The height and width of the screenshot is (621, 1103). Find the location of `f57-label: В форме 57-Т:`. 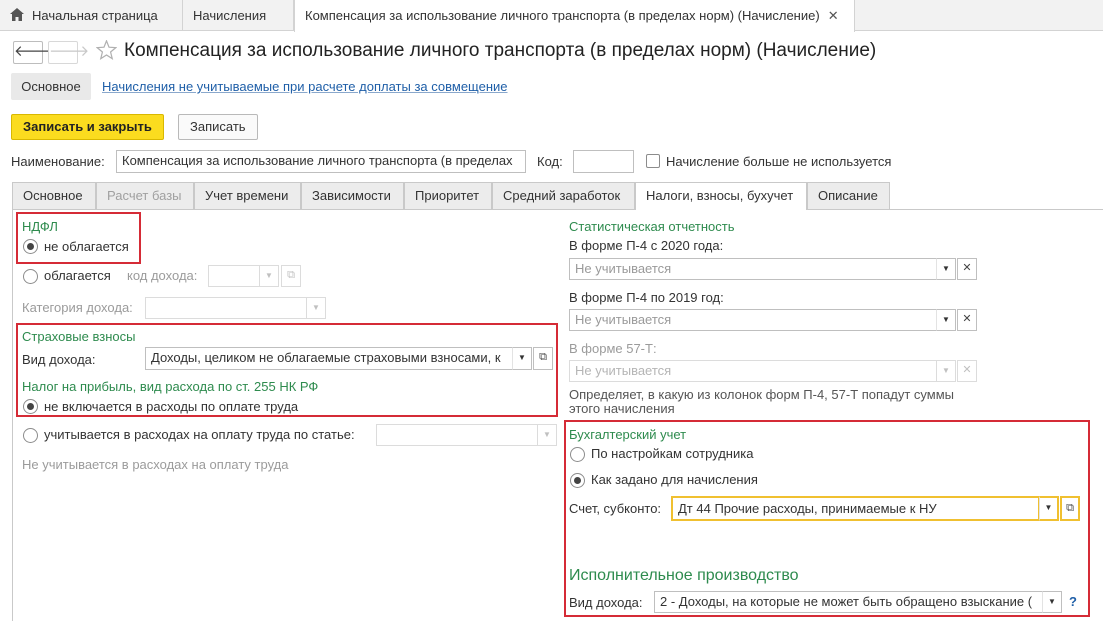

f57-label: В форме 57-Т: is located at coordinates (613, 348).